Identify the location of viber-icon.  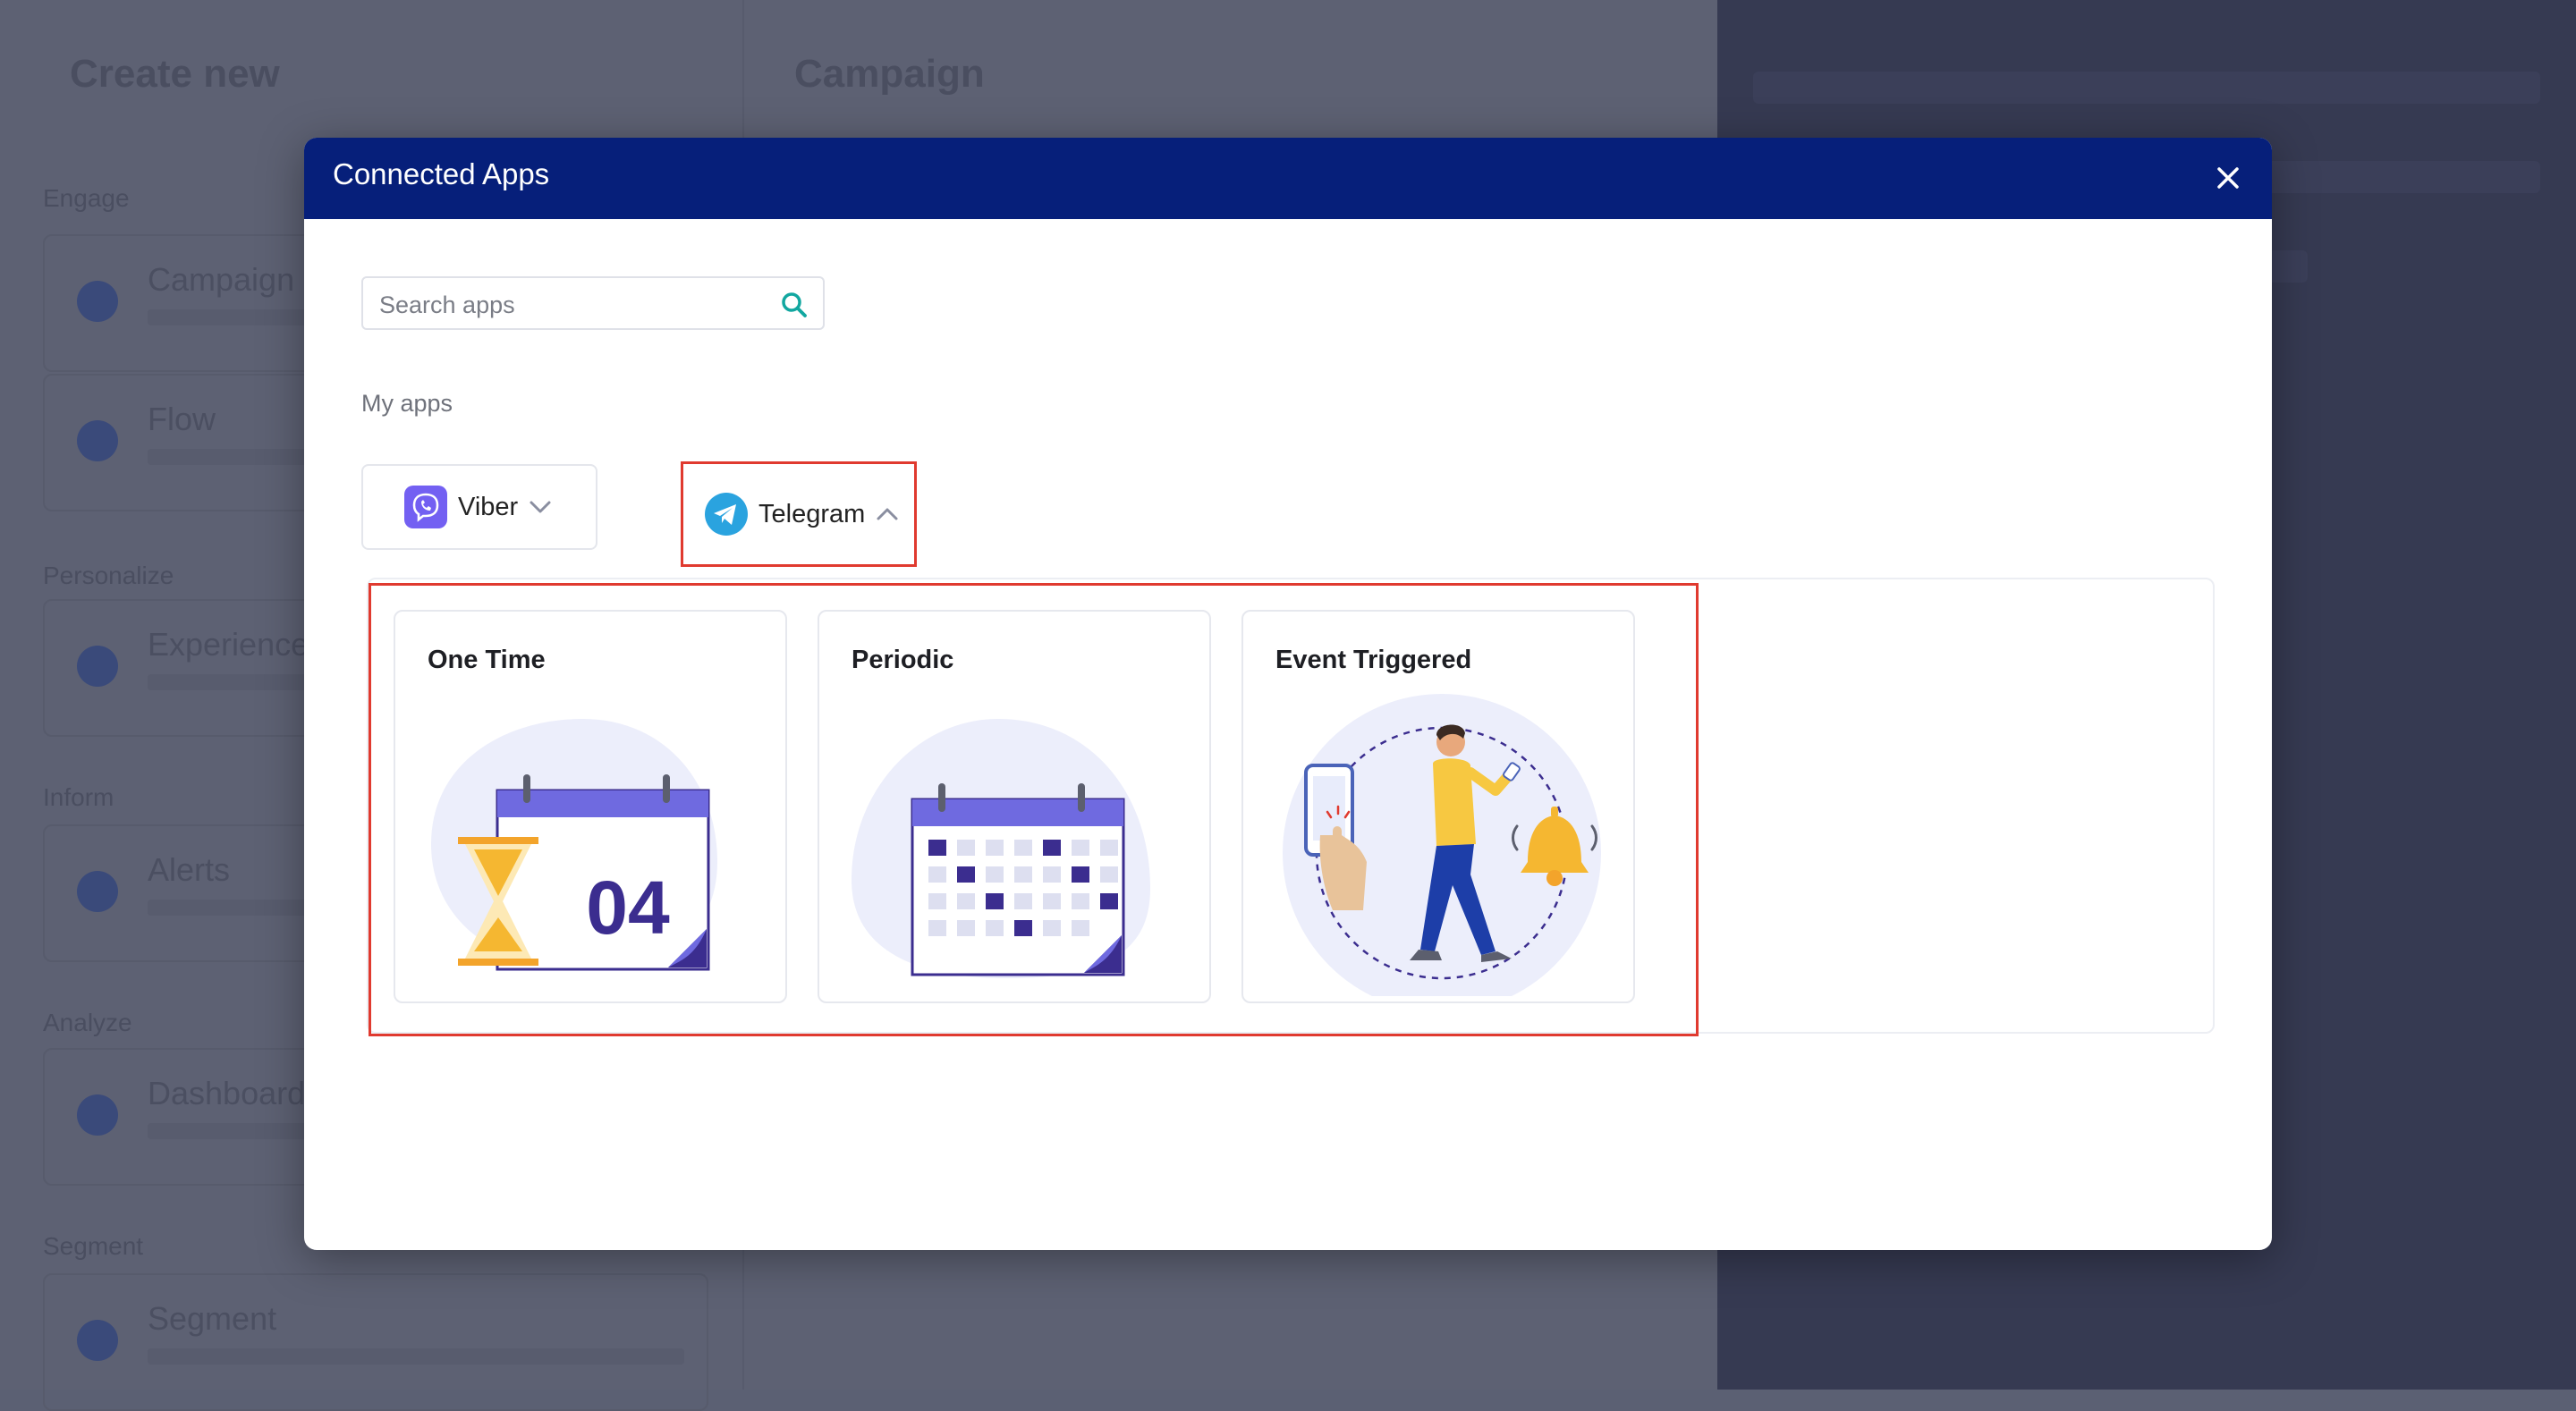
(425, 507).